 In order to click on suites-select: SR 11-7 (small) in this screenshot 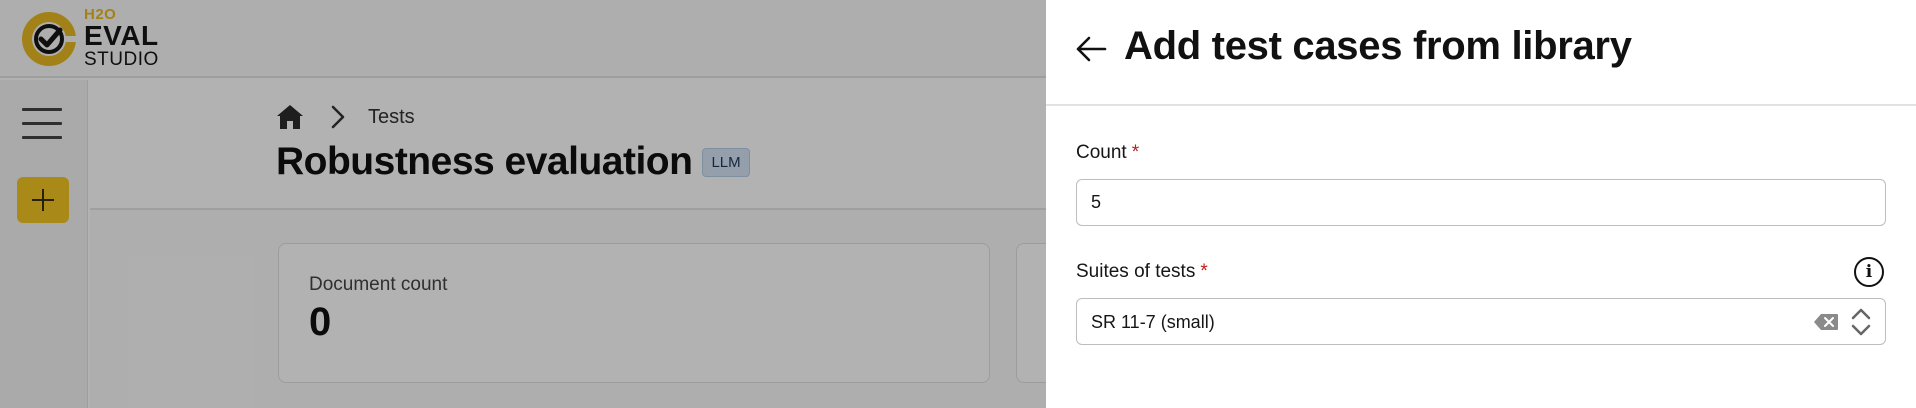, I will do `click(1481, 321)`.